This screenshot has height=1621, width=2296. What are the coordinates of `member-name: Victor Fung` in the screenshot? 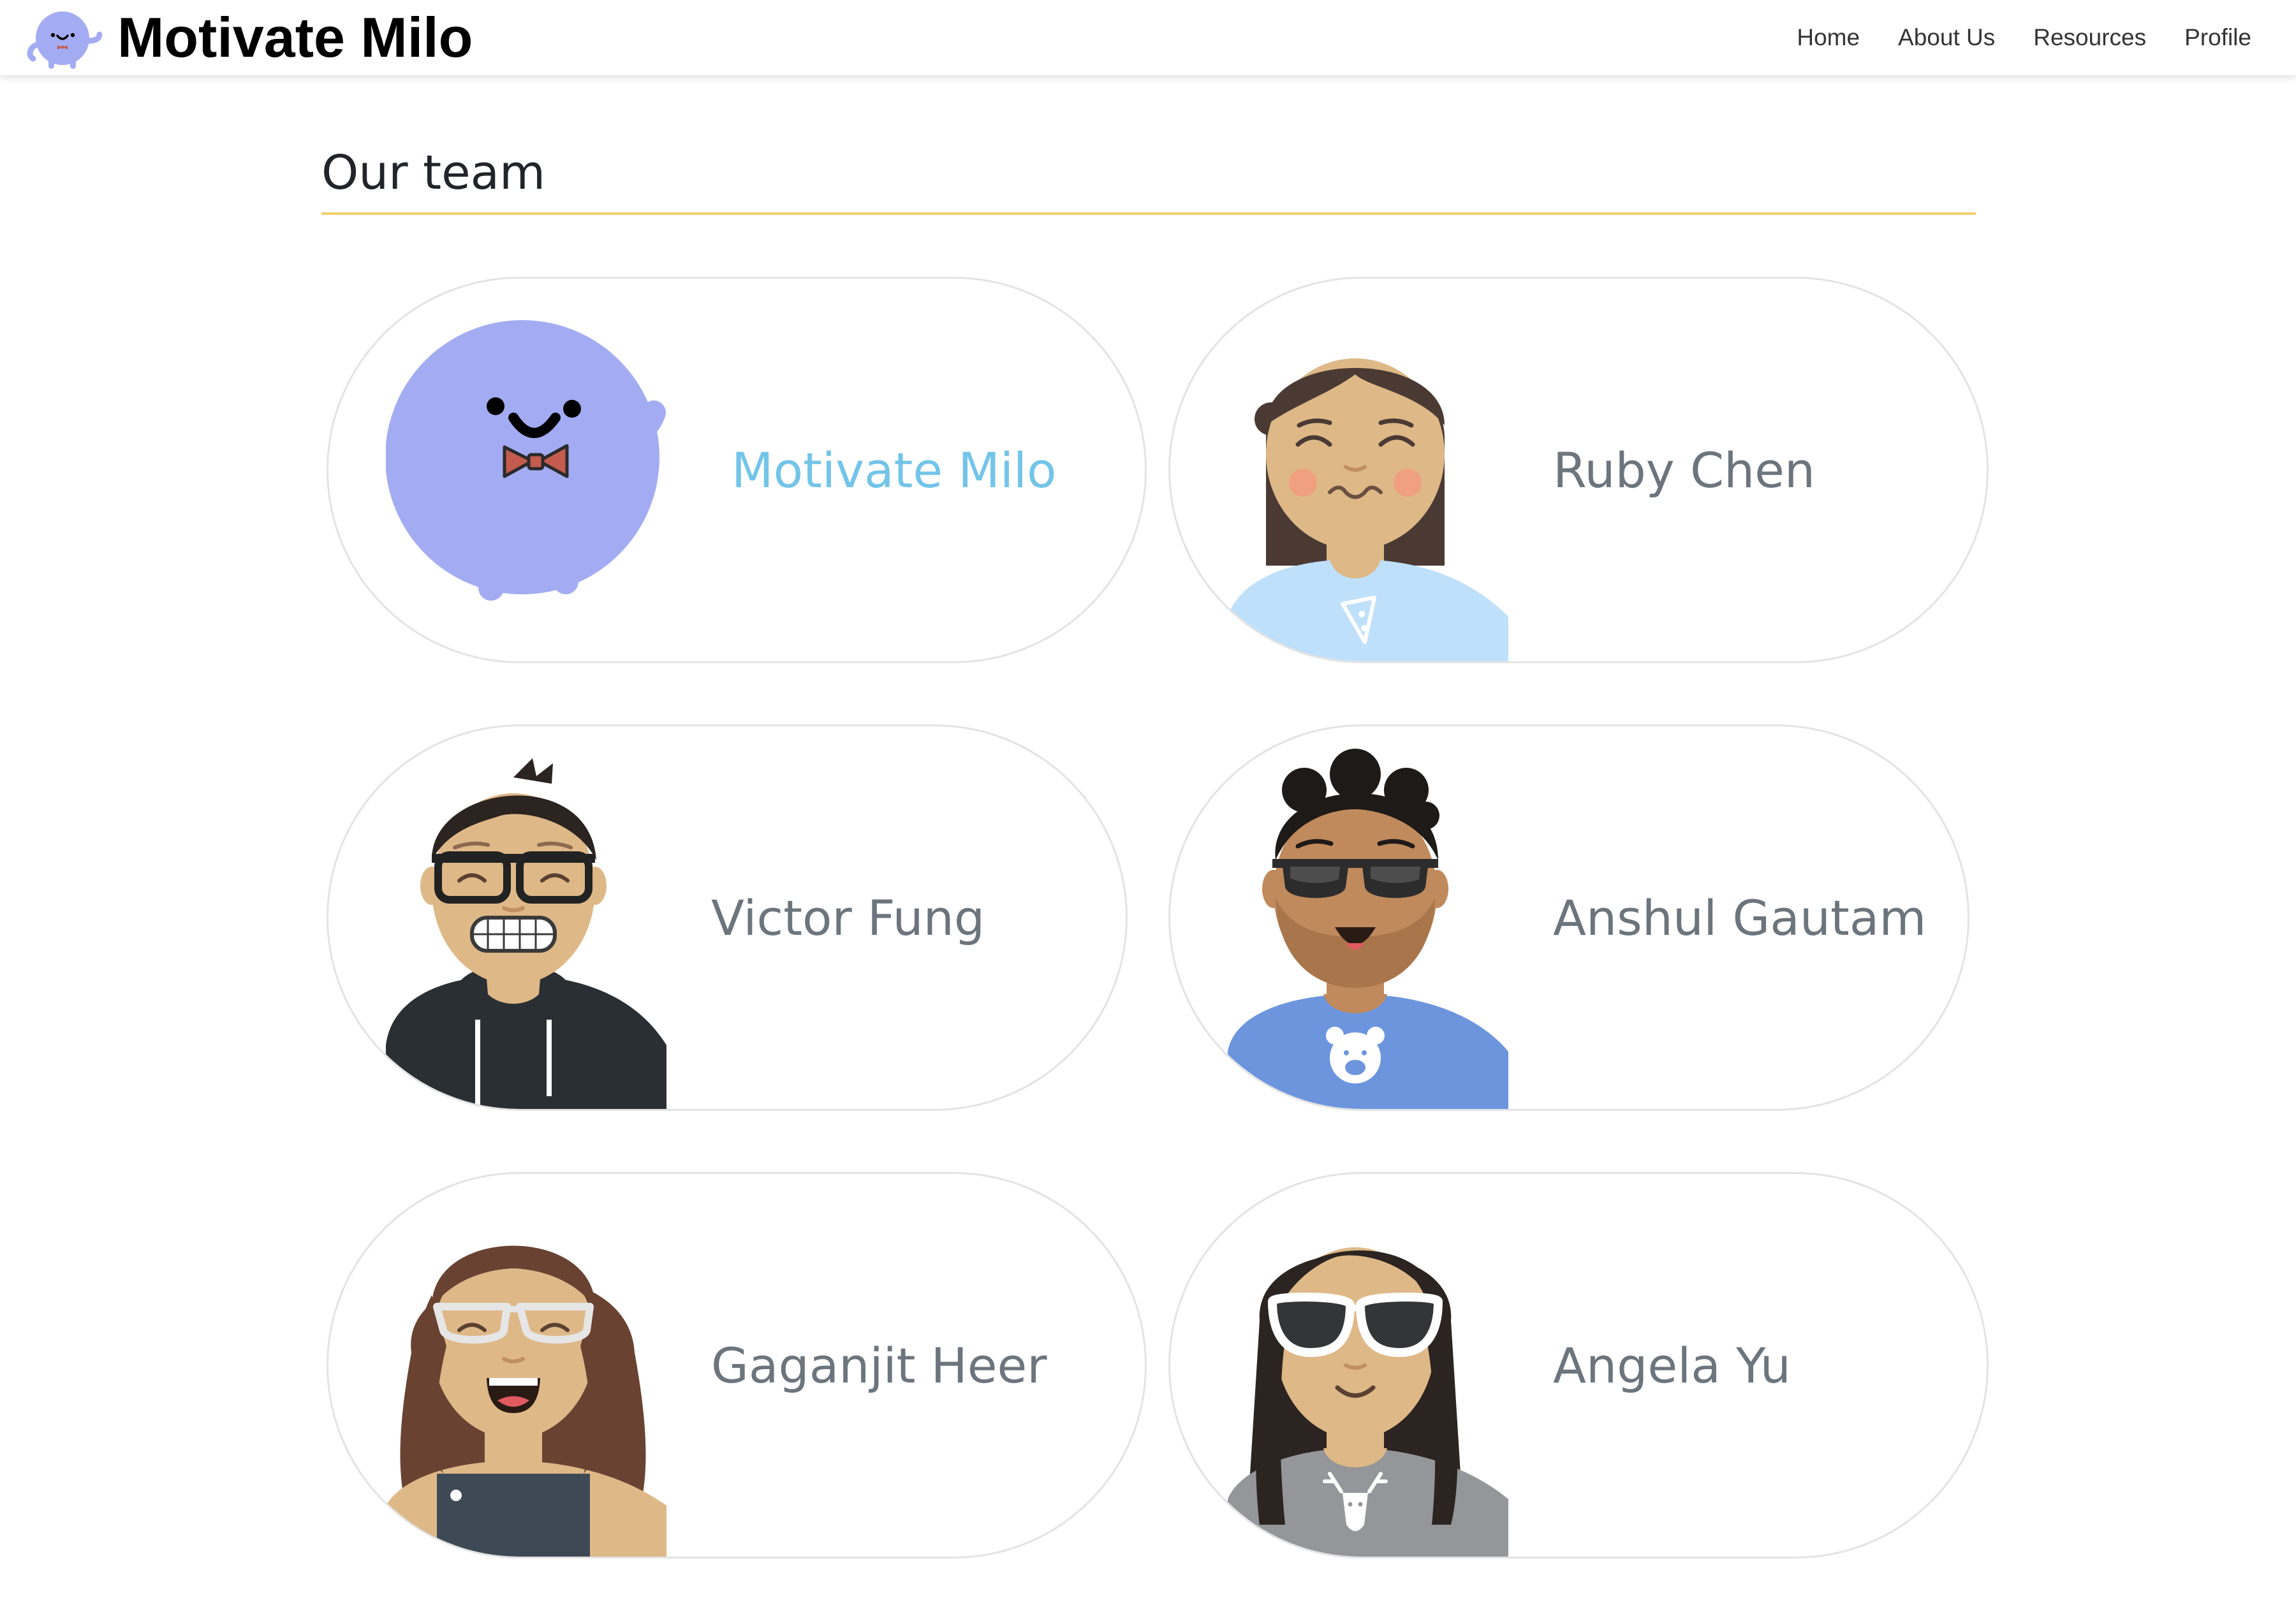 It's located at (848, 917).